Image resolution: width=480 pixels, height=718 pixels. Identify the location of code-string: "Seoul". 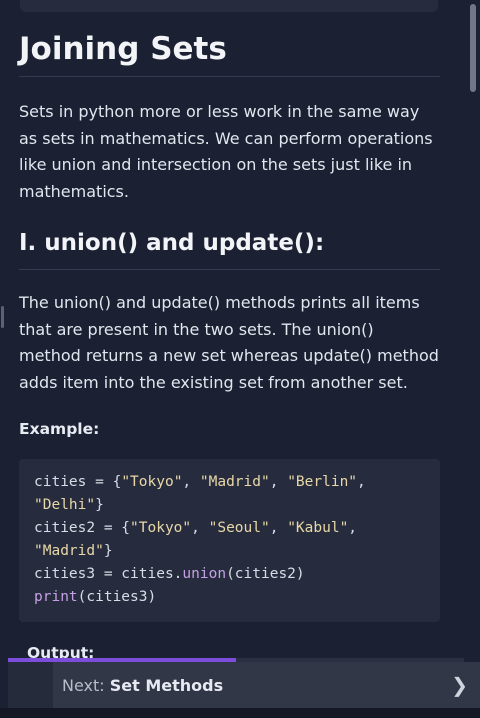
(239, 527).